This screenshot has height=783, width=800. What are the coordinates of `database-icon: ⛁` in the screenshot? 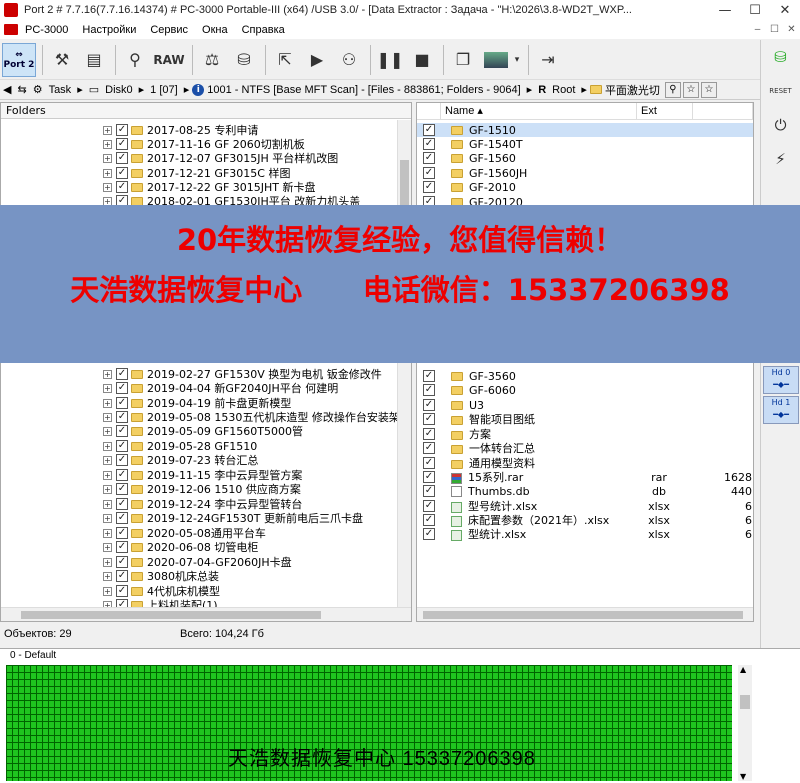 It's located at (780, 57).